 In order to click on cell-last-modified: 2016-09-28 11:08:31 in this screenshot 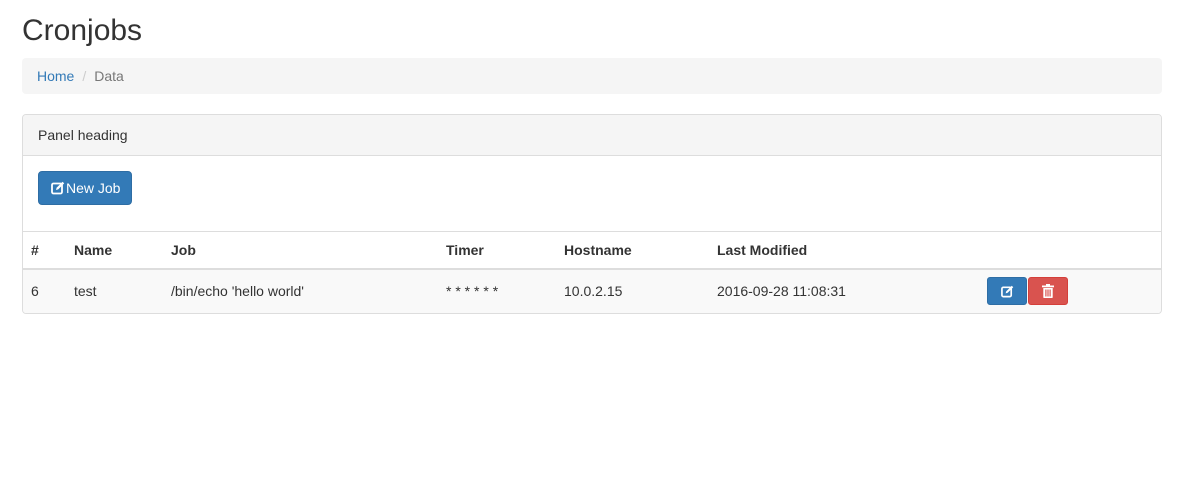, I will do `click(781, 291)`.